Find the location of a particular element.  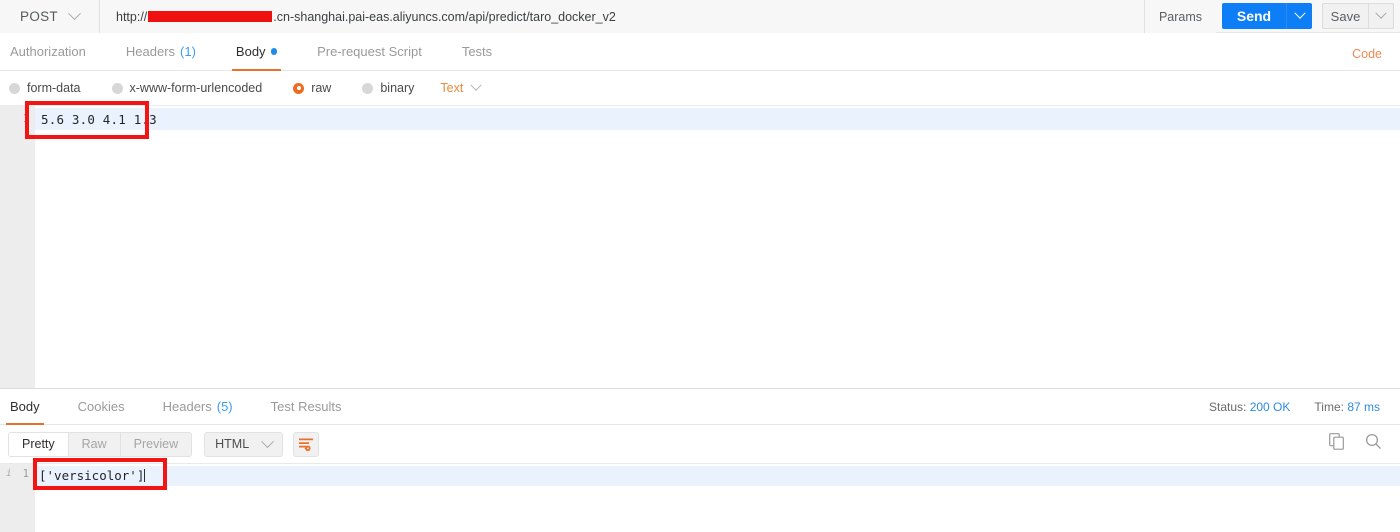

body-type-form-data: form-data is located at coordinates (45, 88).